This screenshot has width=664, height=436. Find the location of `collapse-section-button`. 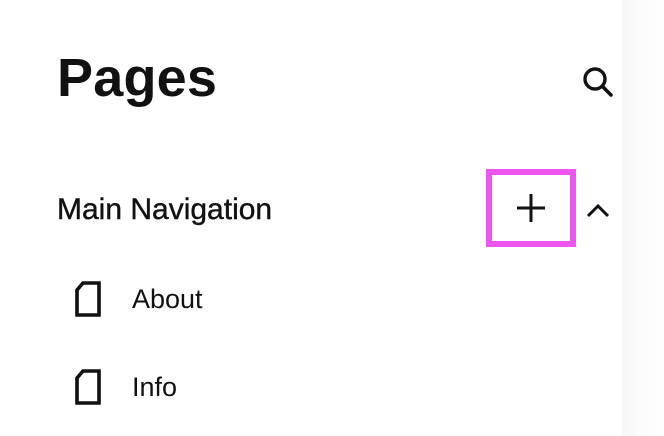

collapse-section-button is located at coordinates (598, 210).